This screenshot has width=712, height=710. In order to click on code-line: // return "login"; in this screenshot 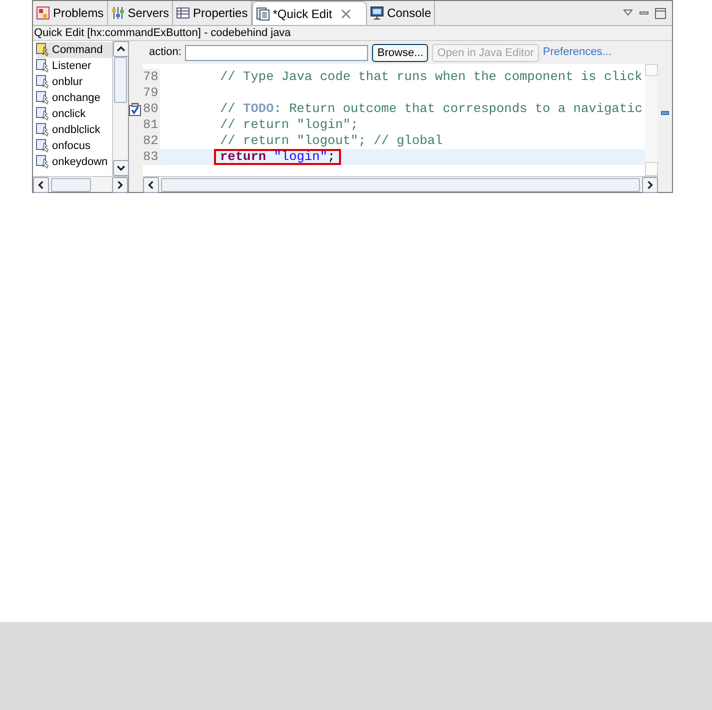, I will do `click(289, 125)`.